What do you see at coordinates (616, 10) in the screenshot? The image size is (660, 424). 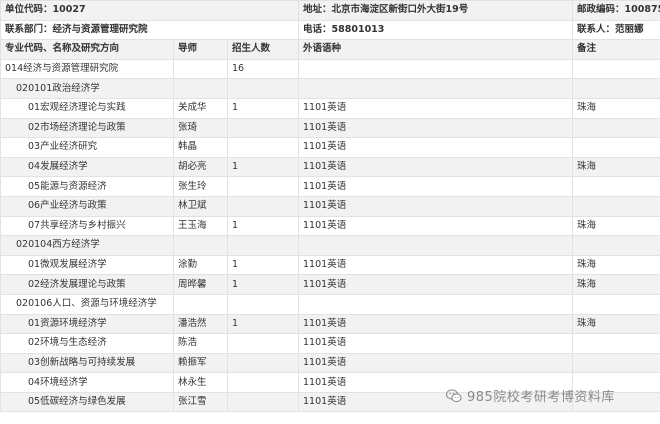 I see `postcode: 邮政编码：100875` at bounding box center [616, 10].